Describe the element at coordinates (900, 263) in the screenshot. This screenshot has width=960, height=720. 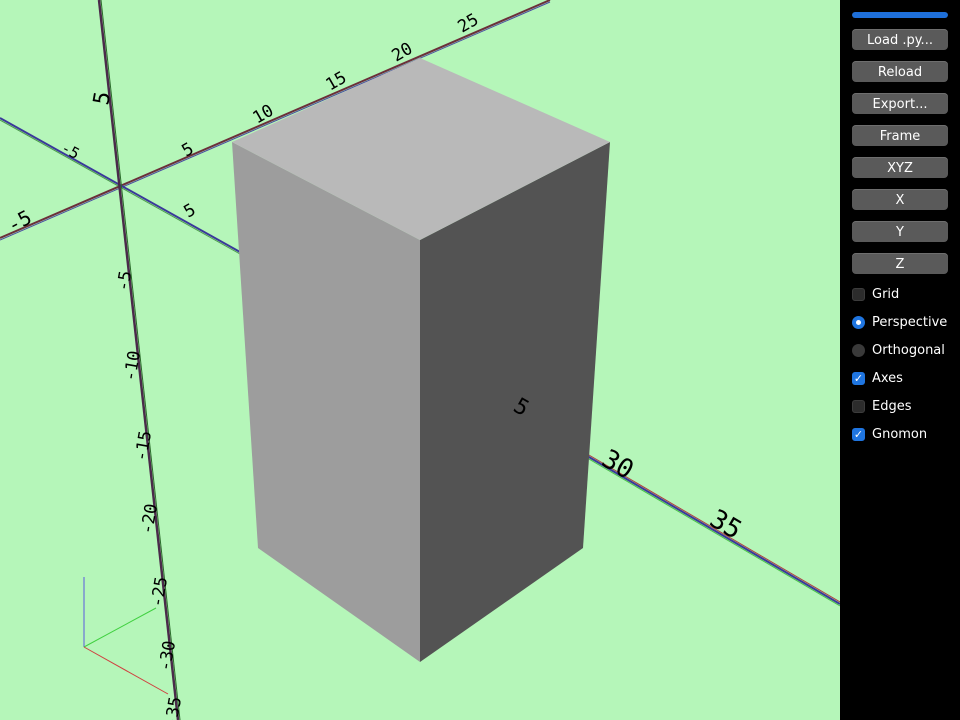
I see `view-z-button: Z` at that location.